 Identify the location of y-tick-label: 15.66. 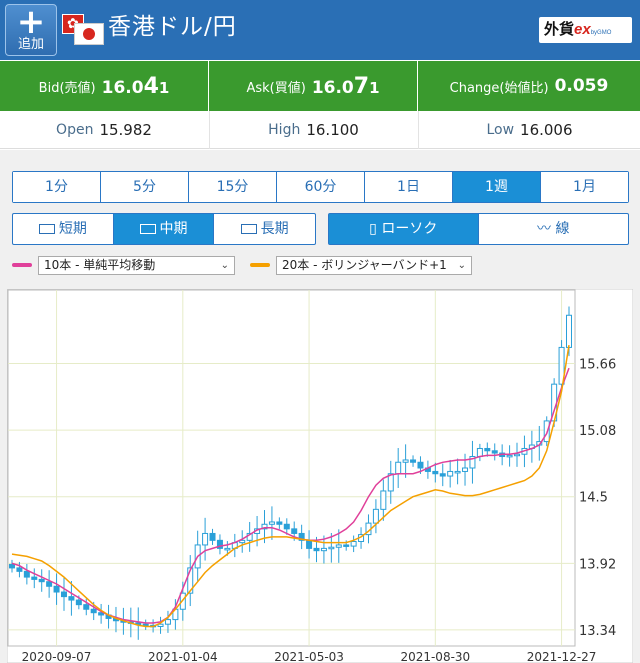
(597, 364).